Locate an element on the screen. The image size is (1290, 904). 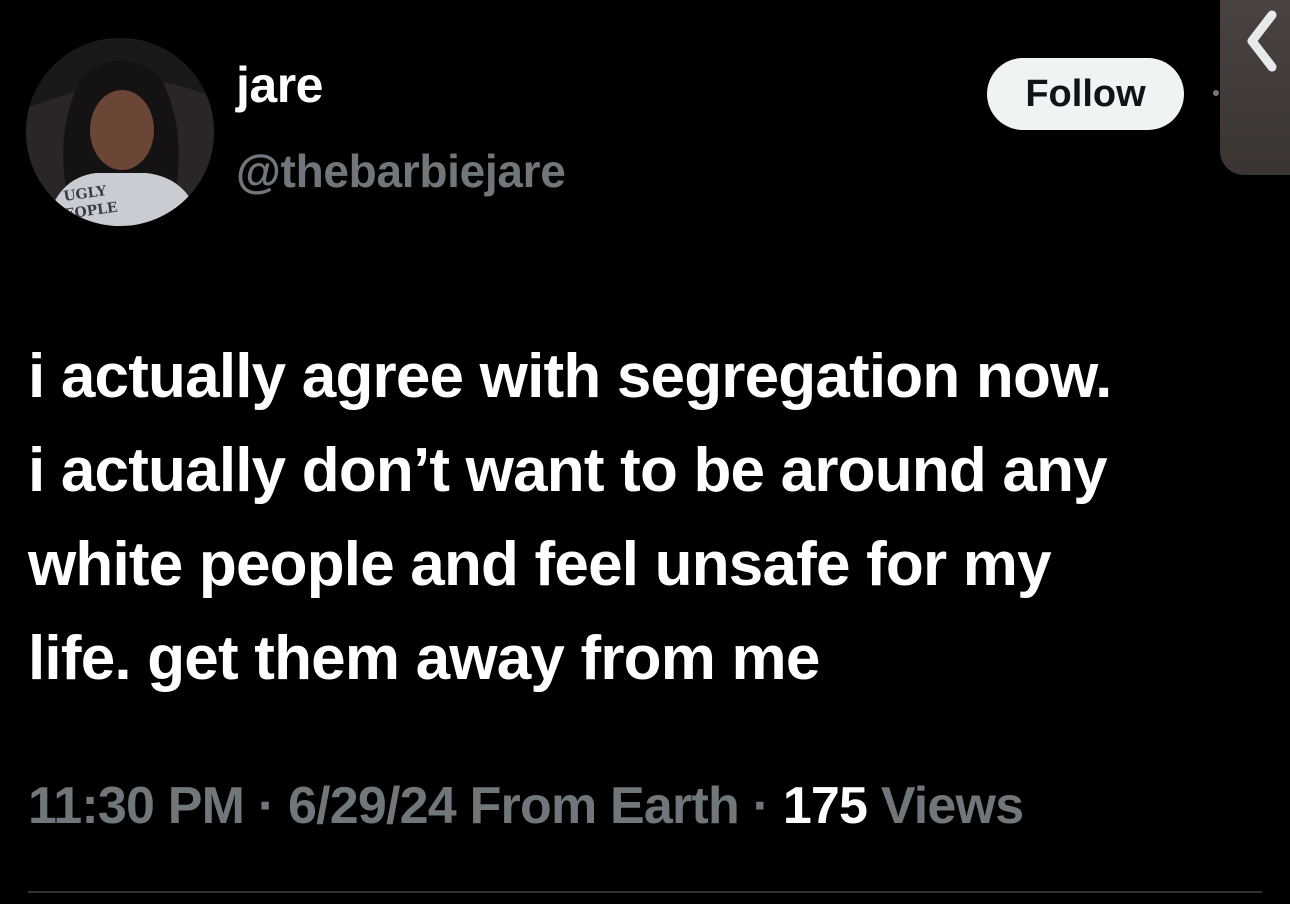
divider is located at coordinates (645, 892).